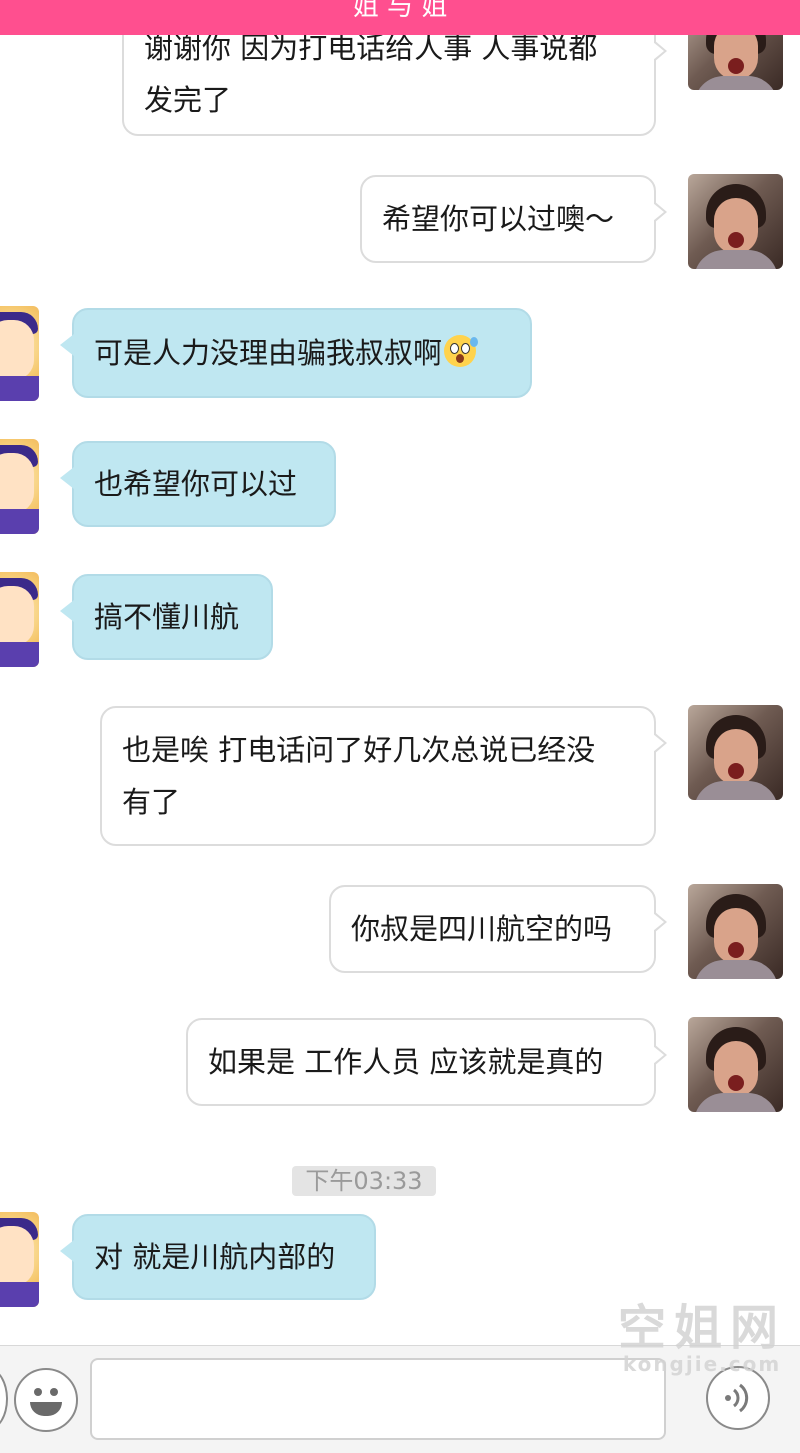 Image resolution: width=800 pixels, height=1453 pixels. I want to click on incoming-message: 也希望你可以过, so click(198, 484).